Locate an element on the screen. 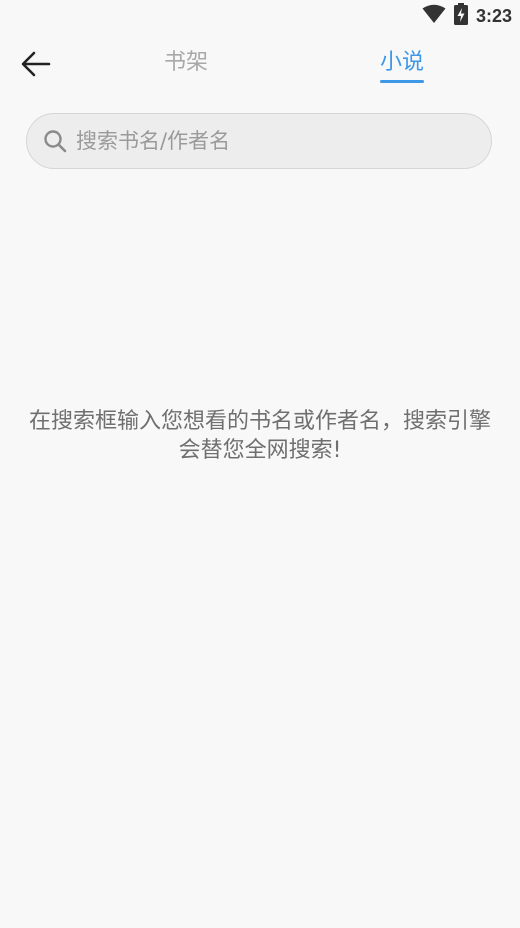 This screenshot has height=928, width=520. back-button is located at coordinates (36, 66).